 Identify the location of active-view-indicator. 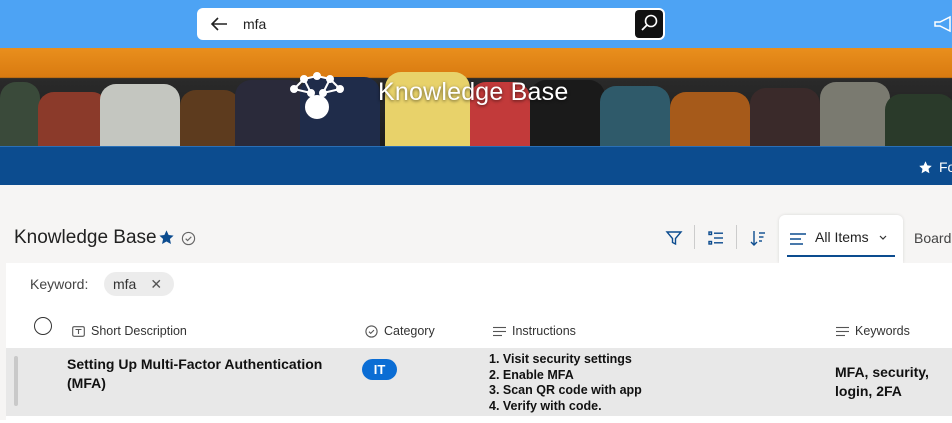
(841, 256).